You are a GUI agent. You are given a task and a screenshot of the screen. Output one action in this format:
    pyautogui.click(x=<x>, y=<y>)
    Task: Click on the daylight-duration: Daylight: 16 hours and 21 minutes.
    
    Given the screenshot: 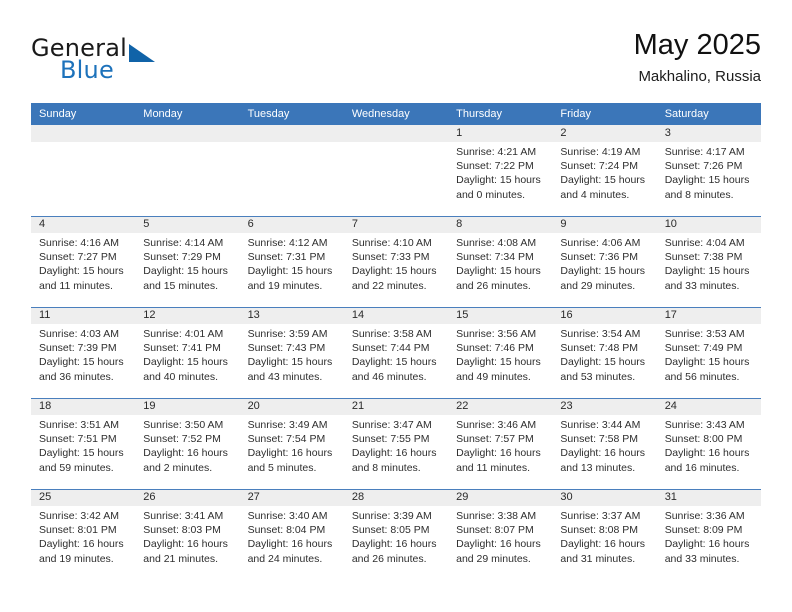 What is the action you would take?
    pyautogui.click(x=185, y=551)
    